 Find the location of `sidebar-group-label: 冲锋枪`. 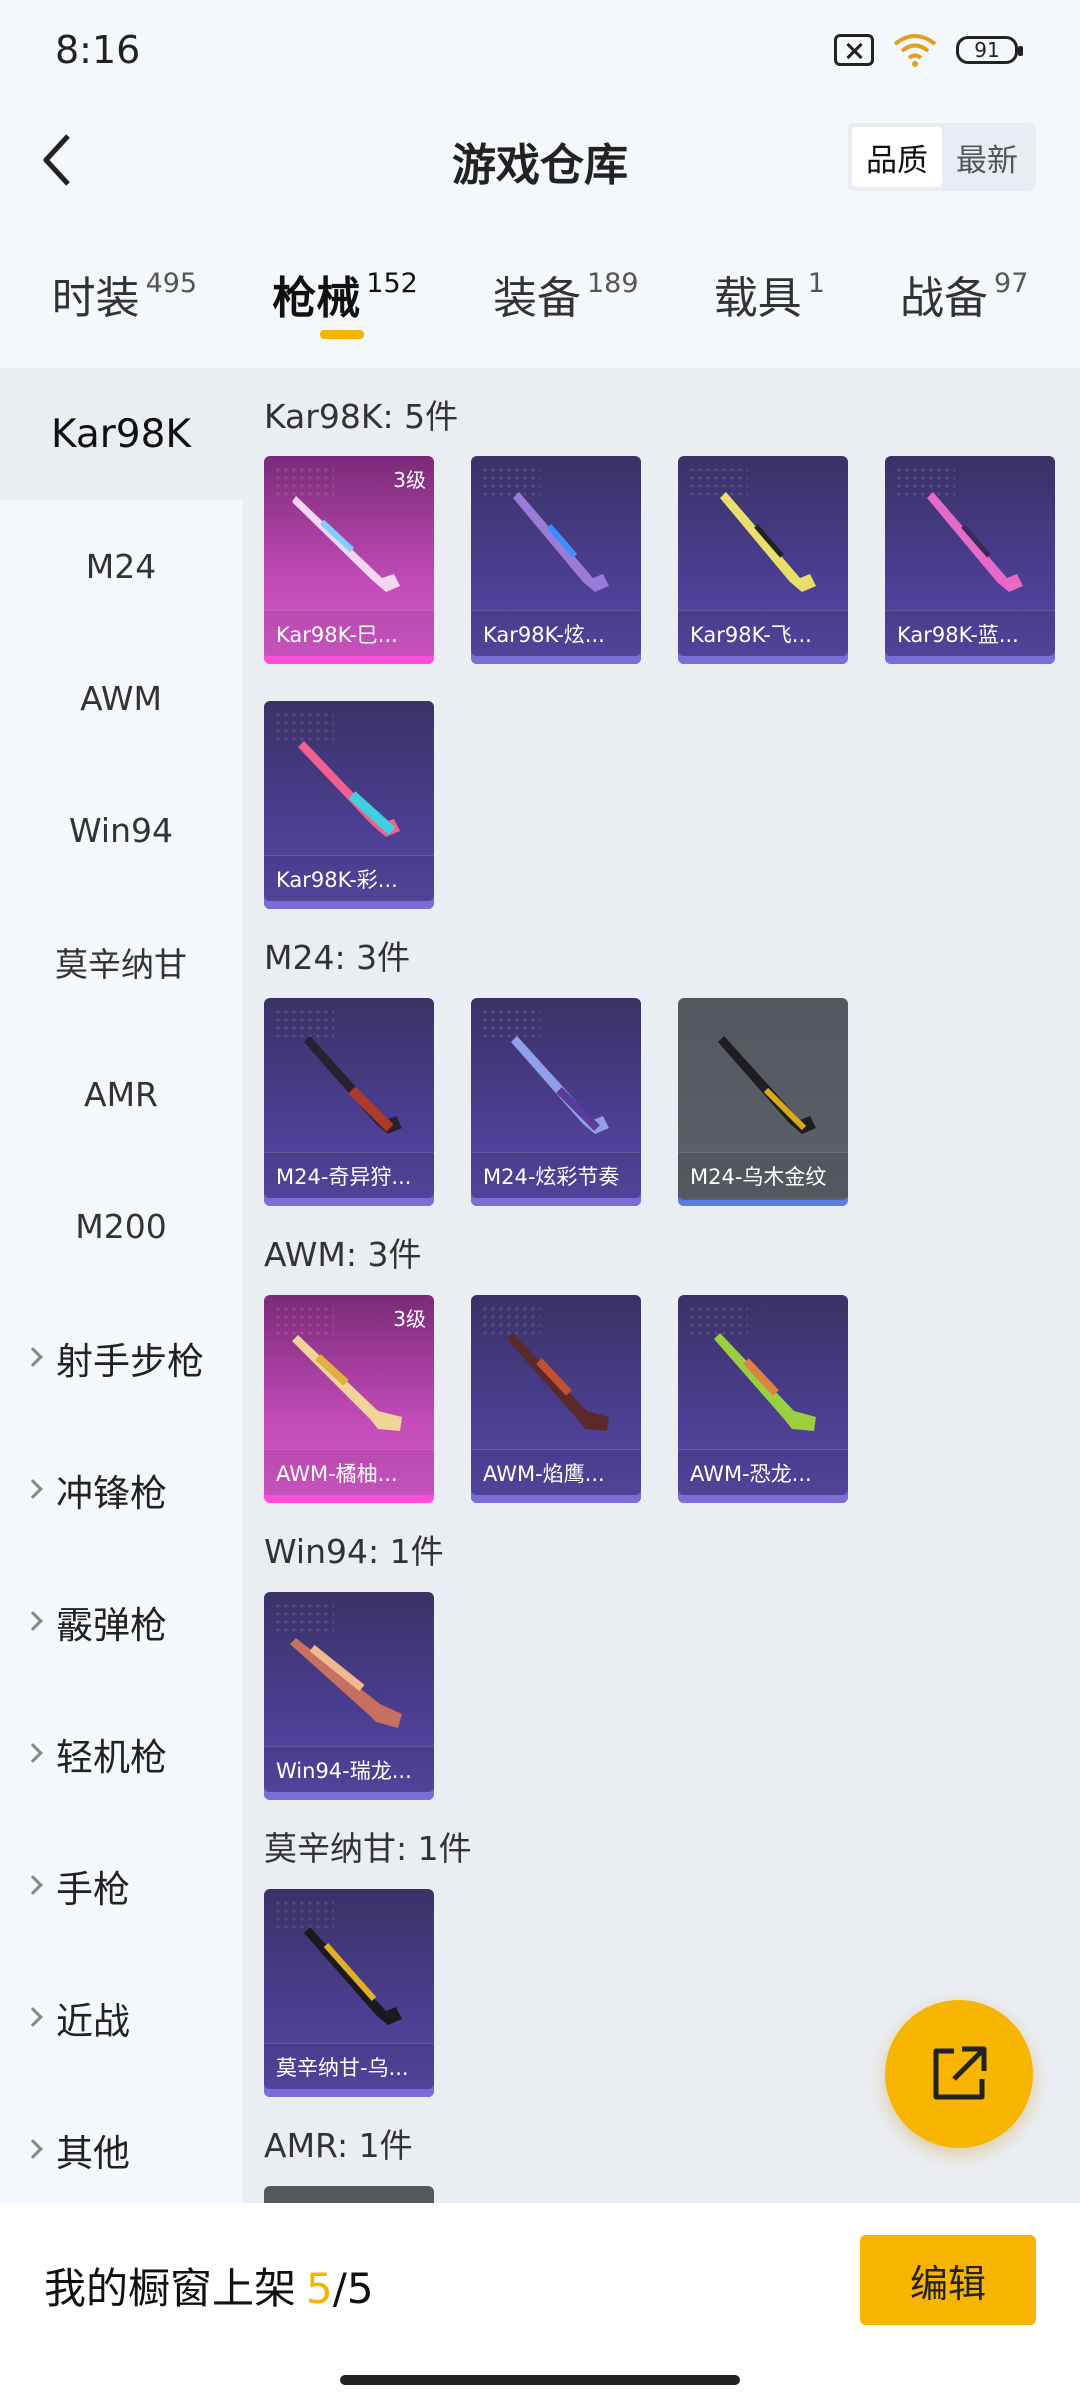

sidebar-group-label: 冲锋枪 is located at coordinates (111, 1493).